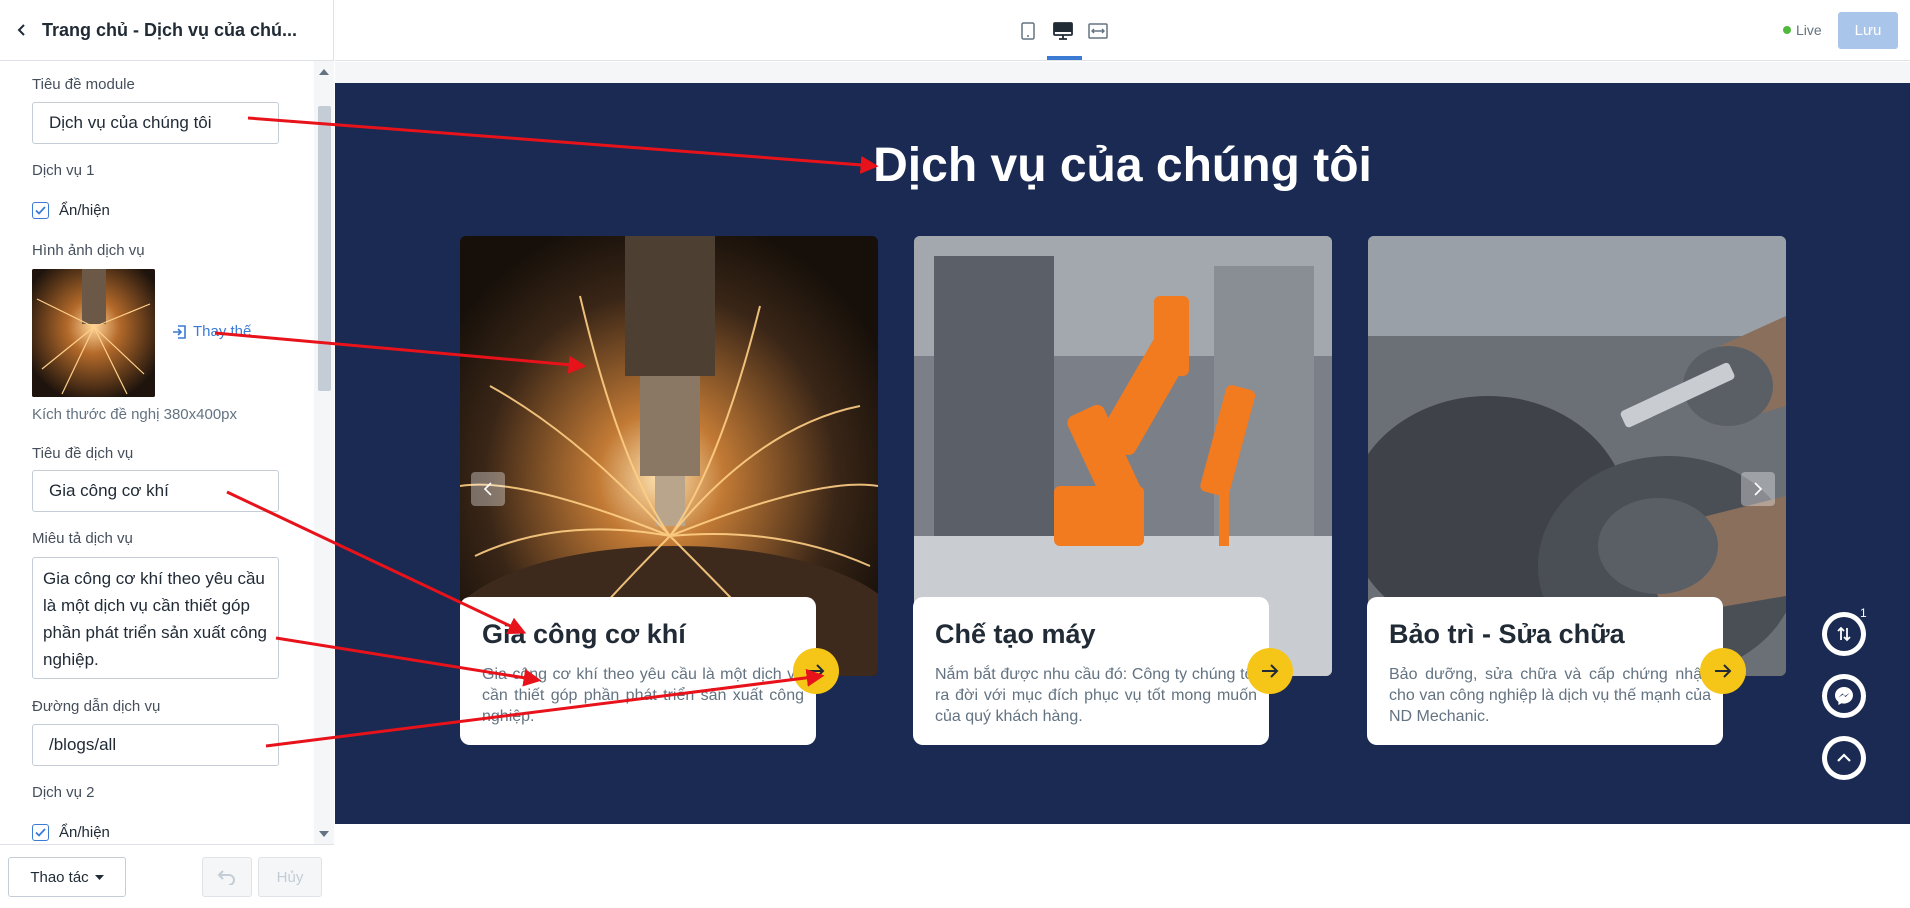 This screenshot has height=908, width=1910. What do you see at coordinates (179, 331) in the screenshot?
I see `replace-icon` at bounding box center [179, 331].